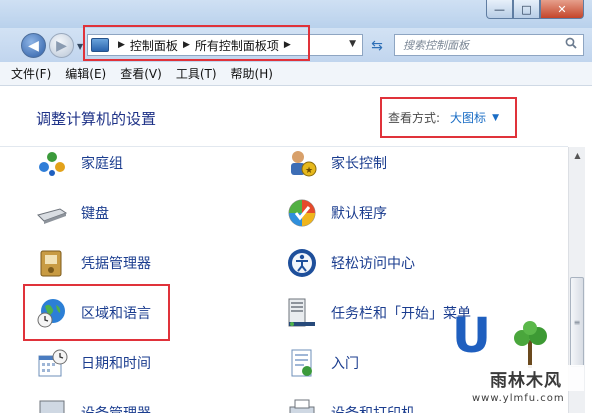  What do you see at coordinates (562, 9) in the screenshot?
I see `close-button: ✕` at bounding box center [562, 9].